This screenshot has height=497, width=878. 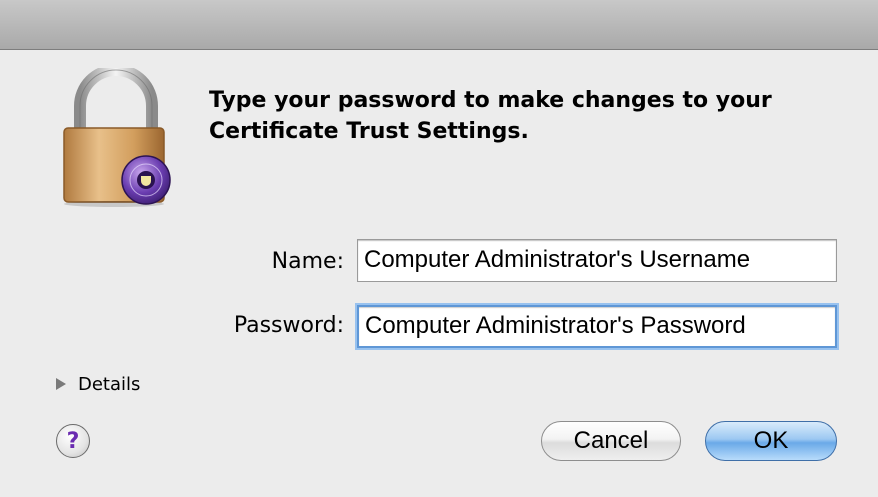 I want to click on help-question-icon: ?, so click(x=73, y=441).